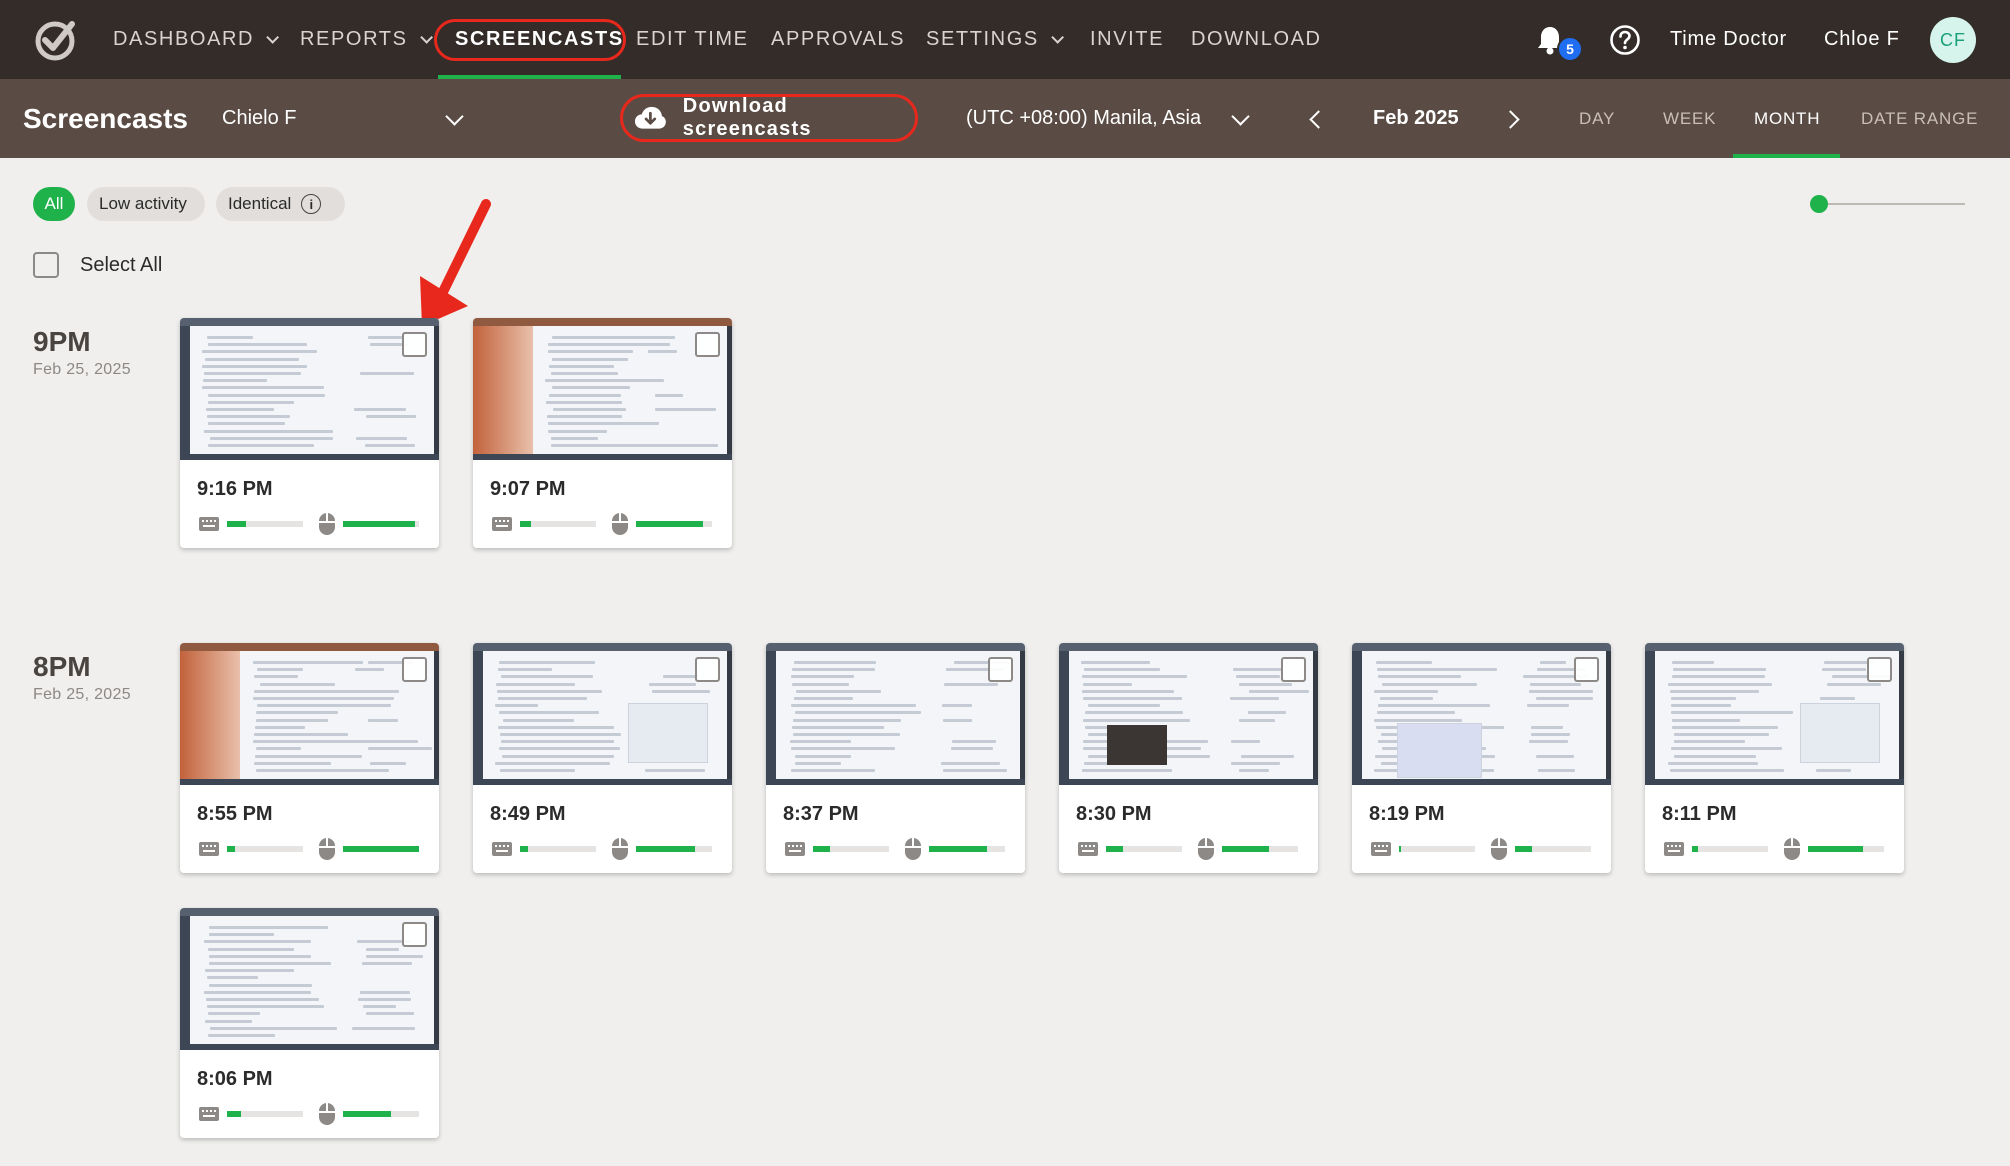  I want to click on nav-item-reports: REPORTS, so click(366, 39).